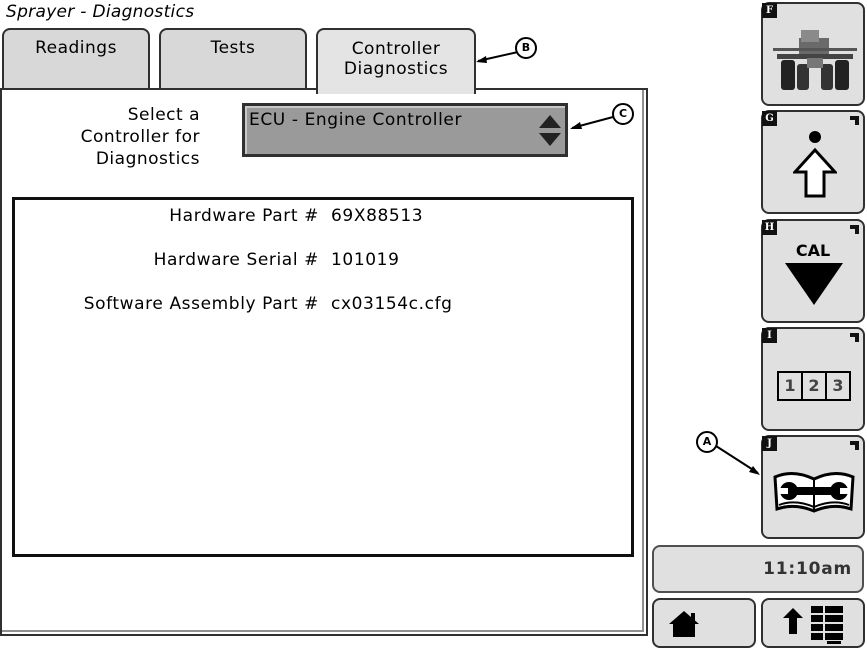  Describe the element at coordinates (815, 60) in the screenshot. I see `sprayer-machine-icon` at that location.